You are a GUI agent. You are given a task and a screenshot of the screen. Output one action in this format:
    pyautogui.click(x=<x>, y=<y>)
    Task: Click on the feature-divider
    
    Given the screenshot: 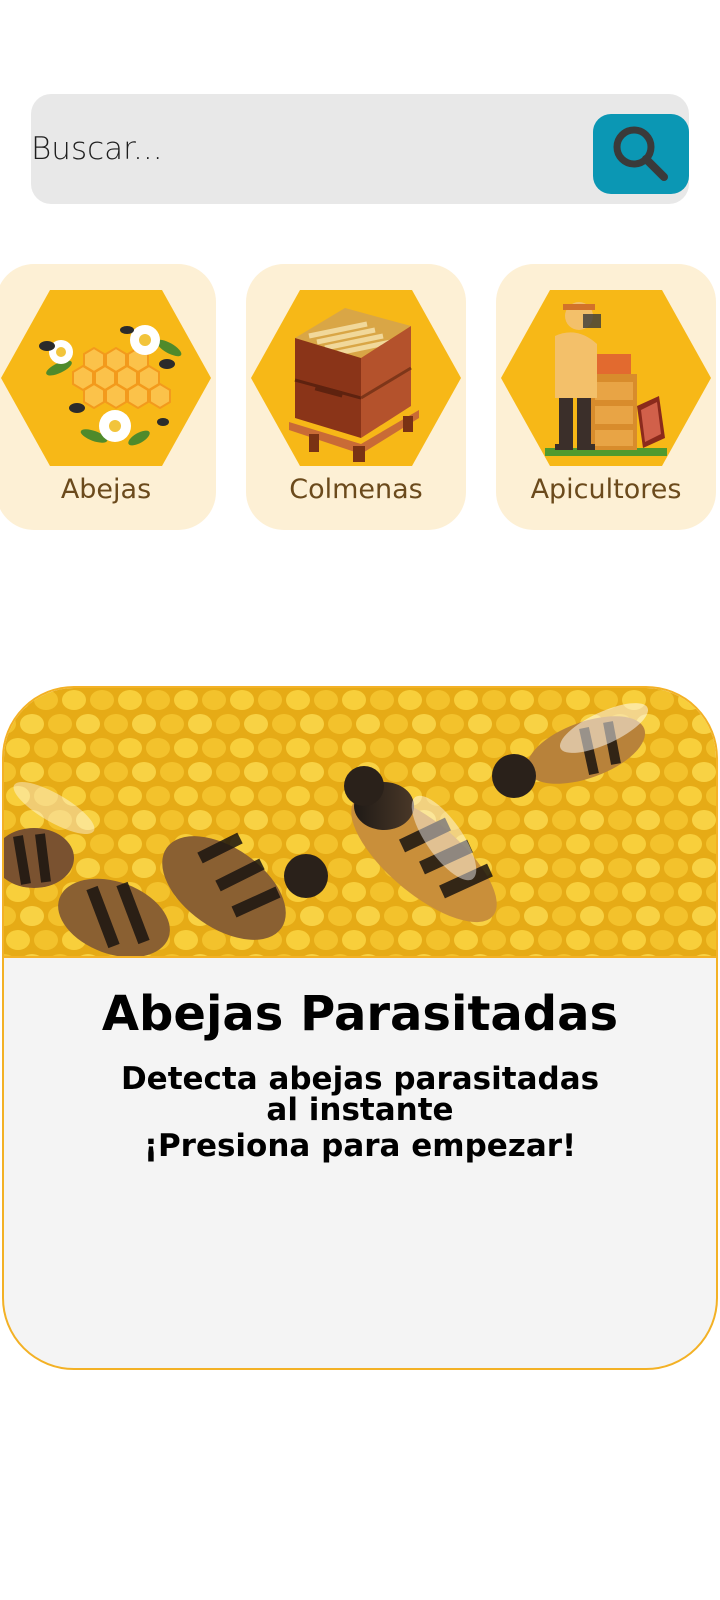 What is the action you would take?
    pyautogui.click(x=360, y=957)
    